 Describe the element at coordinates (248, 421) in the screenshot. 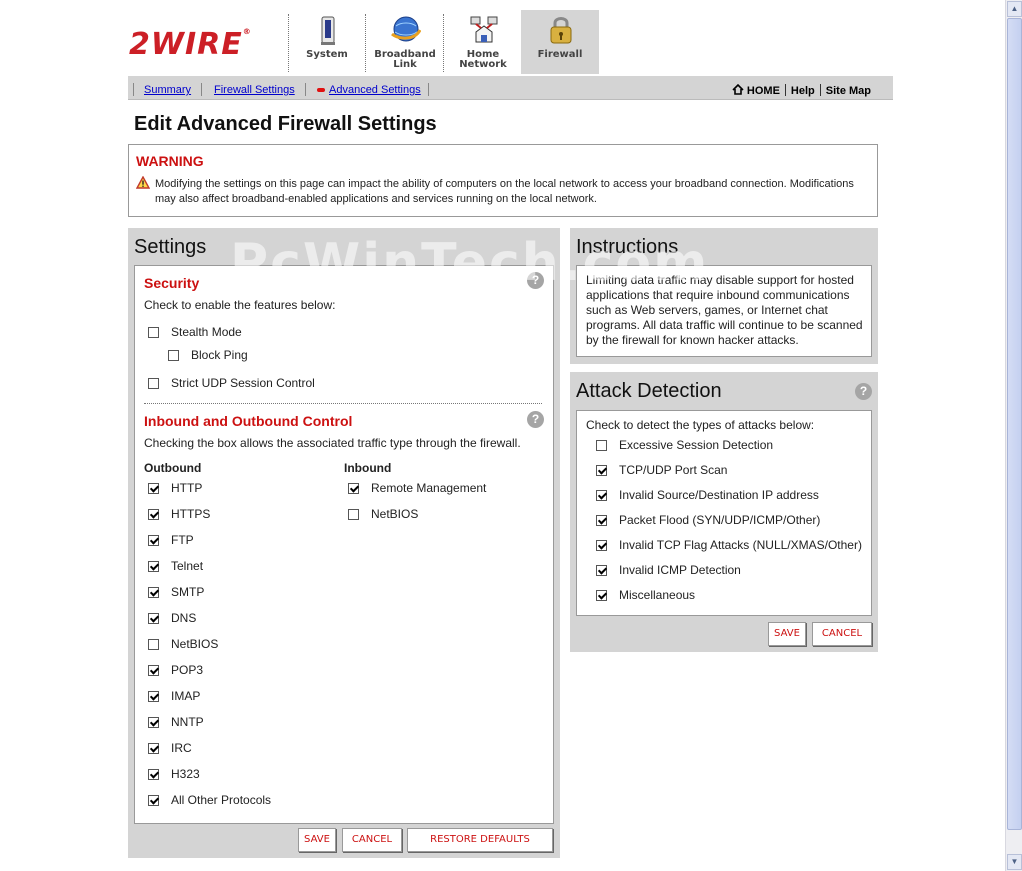

I see `inout-title: Inbound and Outbound Control` at that location.